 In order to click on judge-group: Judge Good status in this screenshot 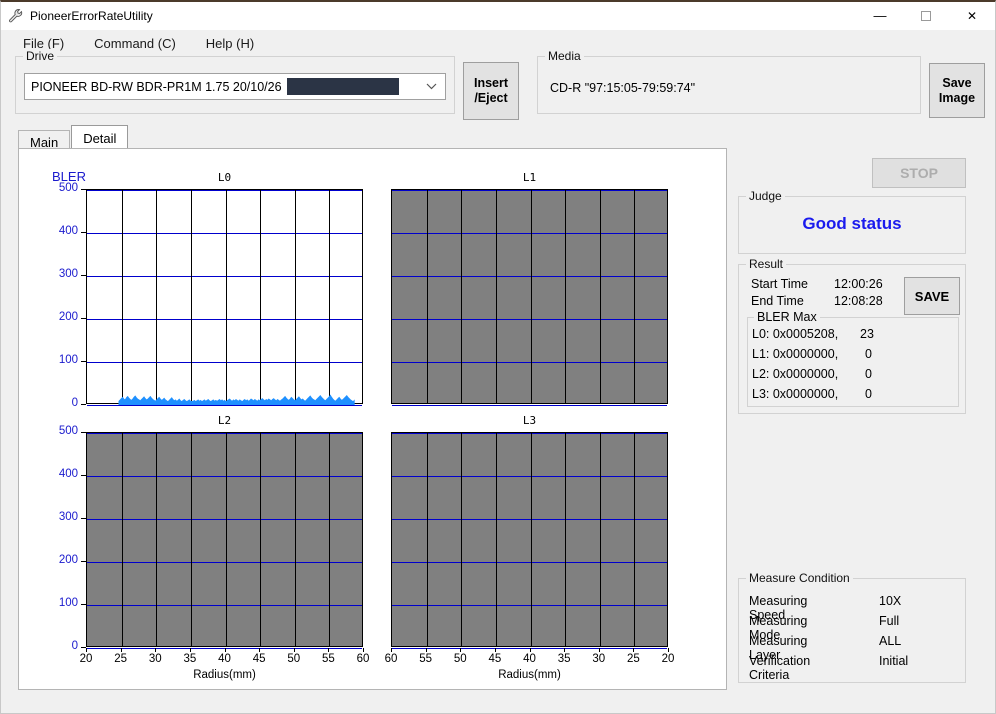, I will do `click(852, 221)`.